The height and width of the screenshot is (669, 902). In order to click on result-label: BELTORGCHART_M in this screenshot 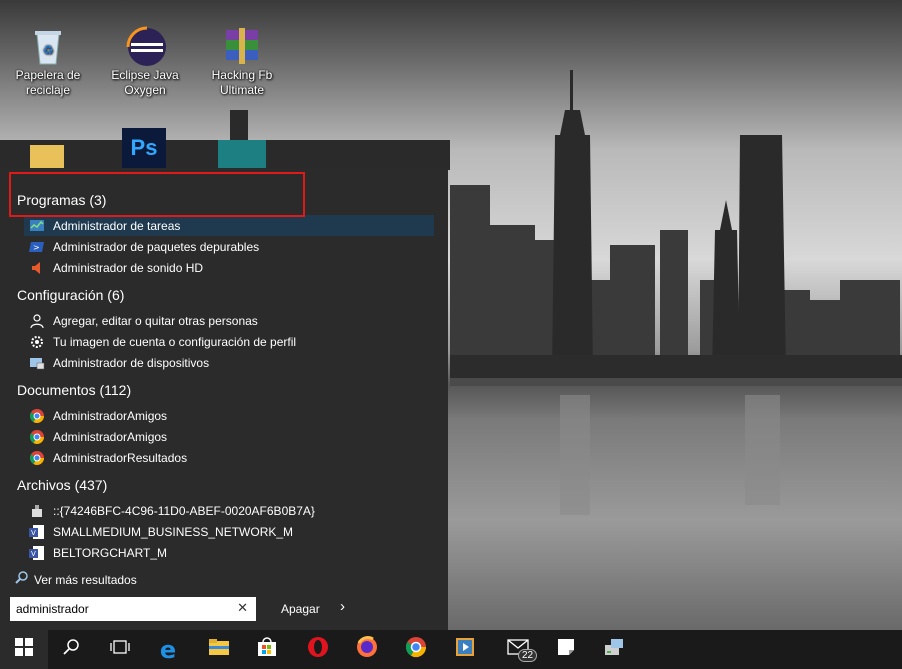, I will do `click(110, 552)`.